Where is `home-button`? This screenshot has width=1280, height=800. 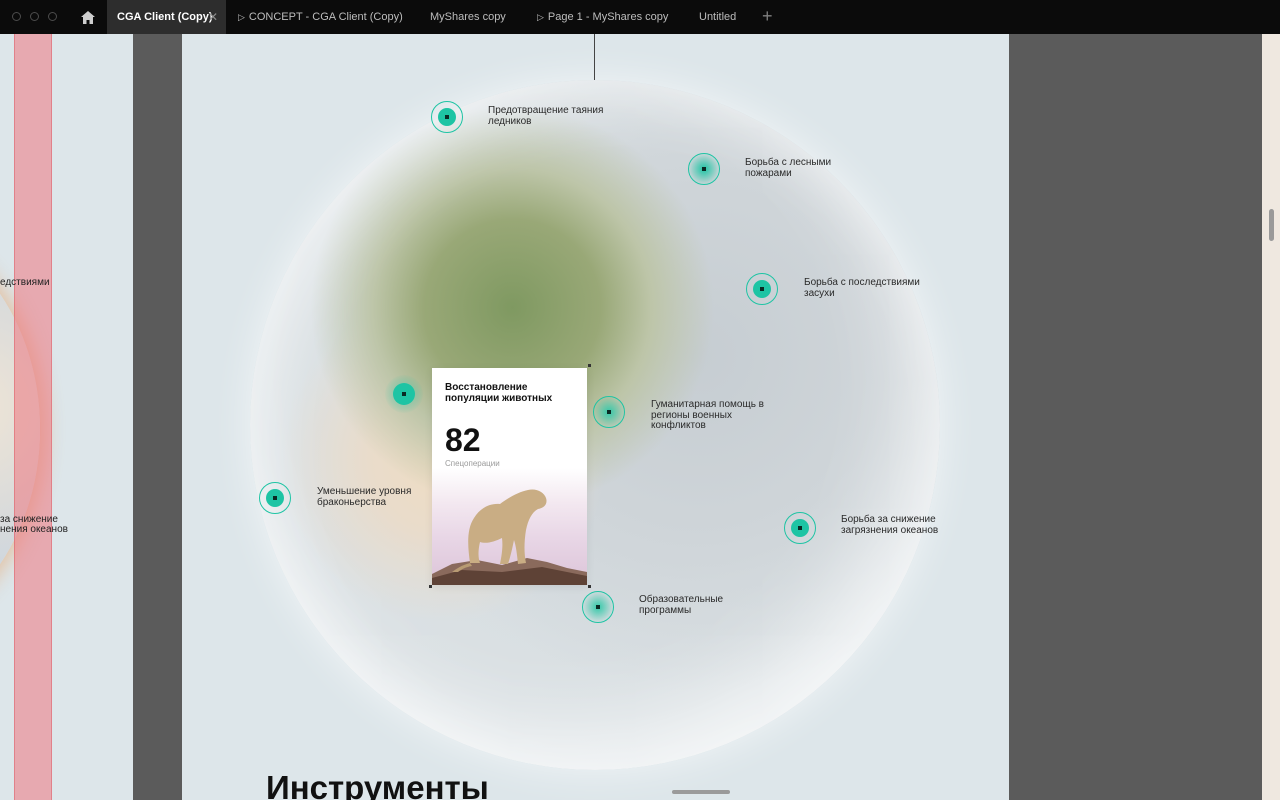
home-button is located at coordinates (88, 17).